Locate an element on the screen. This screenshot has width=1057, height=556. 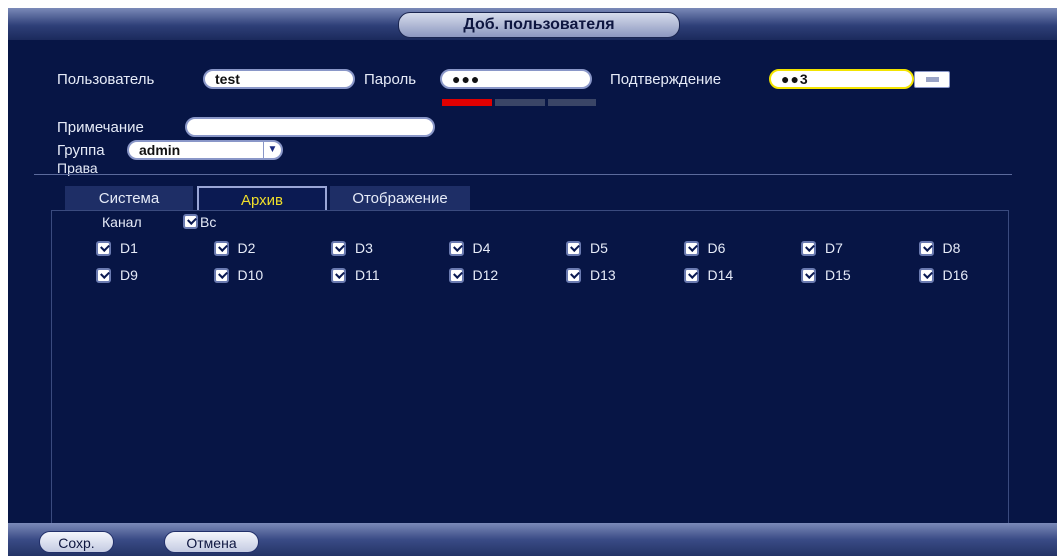
password-field: ●●● is located at coordinates (516, 79).